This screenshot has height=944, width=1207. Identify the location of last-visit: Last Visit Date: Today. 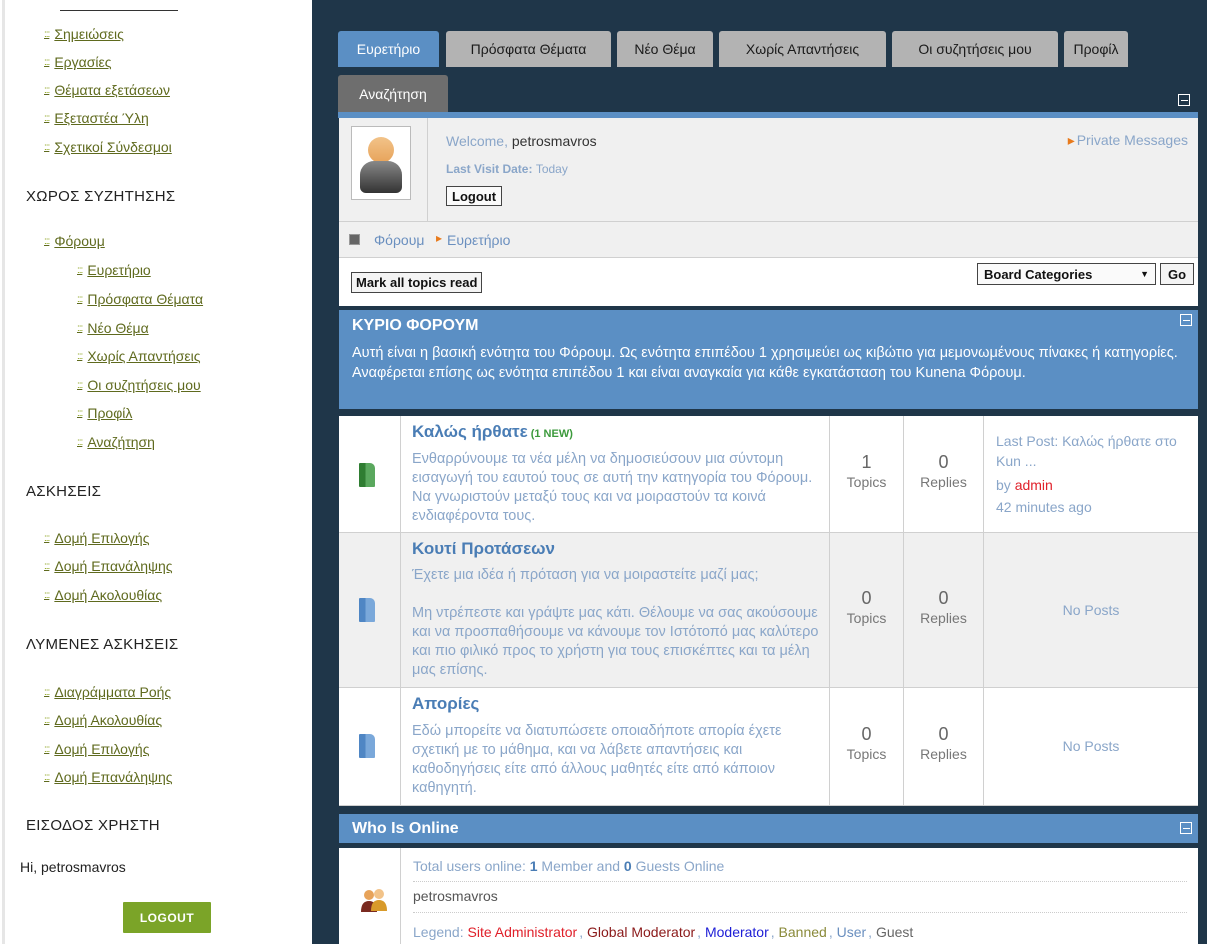
(507, 169).